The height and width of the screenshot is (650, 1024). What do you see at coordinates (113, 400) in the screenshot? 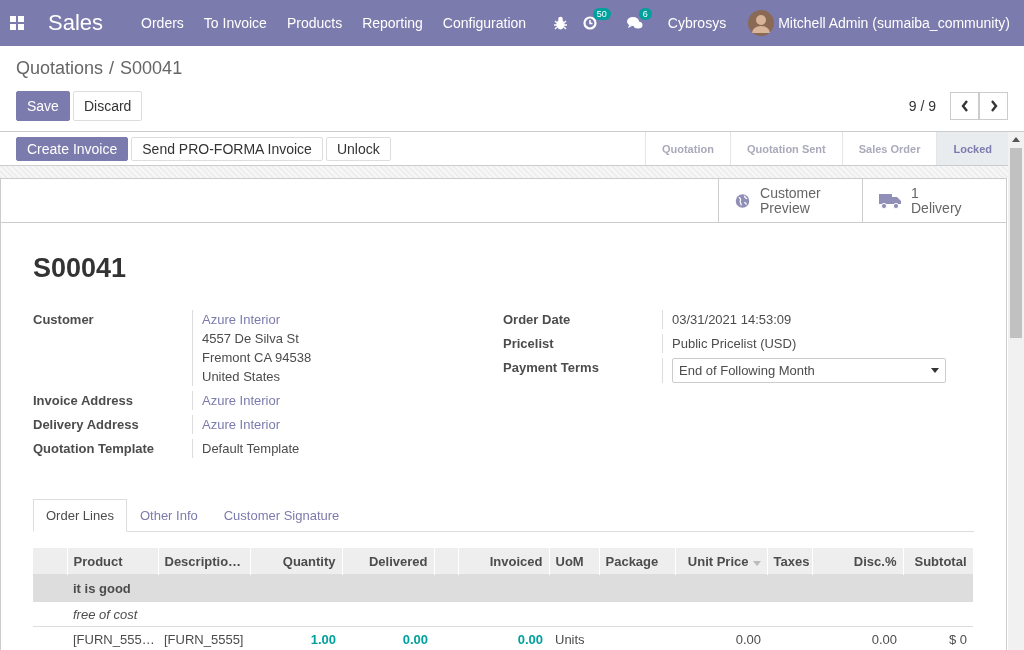
I see `field-label: Invoice Address` at bounding box center [113, 400].